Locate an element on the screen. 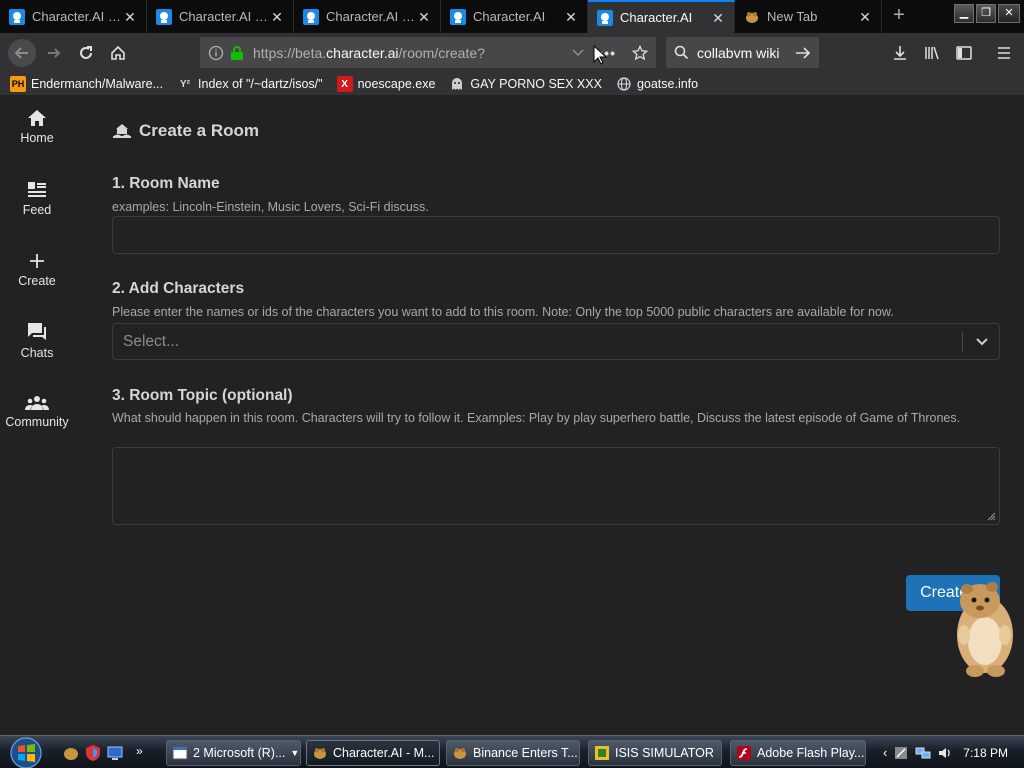 Image resolution: width=1024 pixels, height=768 pixels. game-icon is located at coordinates (602, 753).